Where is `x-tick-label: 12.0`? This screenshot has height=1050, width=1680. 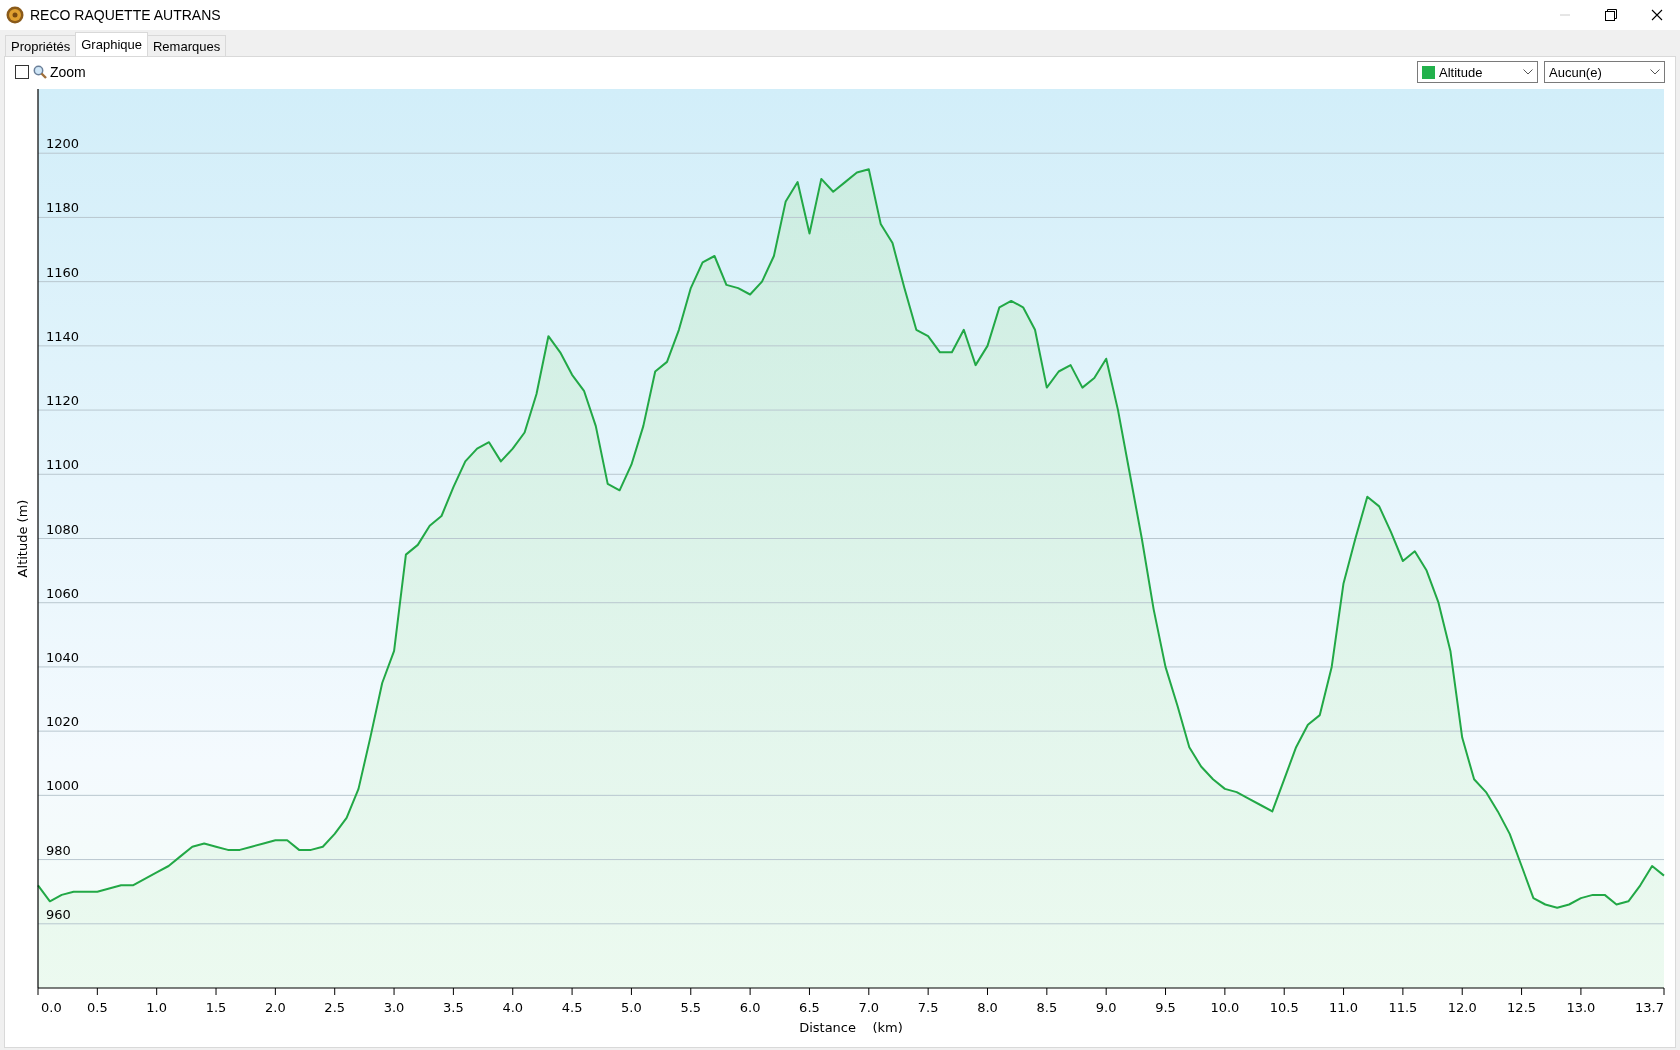 x-tick-label: 12.0 is located at coordinates (1462, 1007).